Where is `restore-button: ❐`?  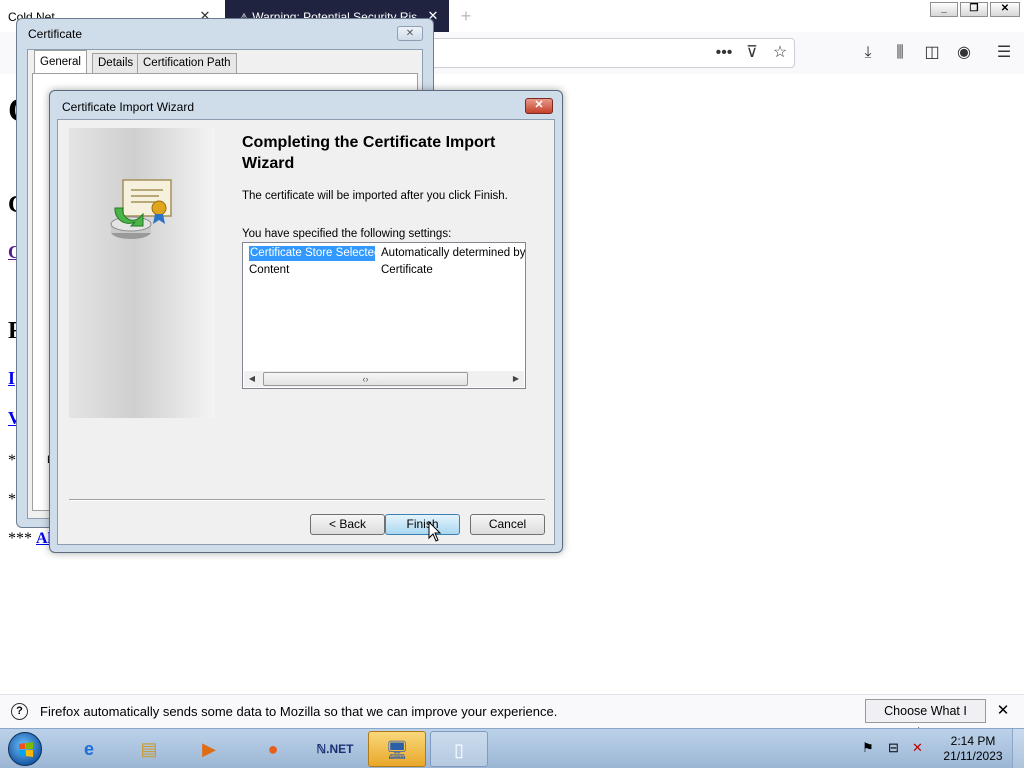
restore-button: ❐ is located at coordinates (974, 9).